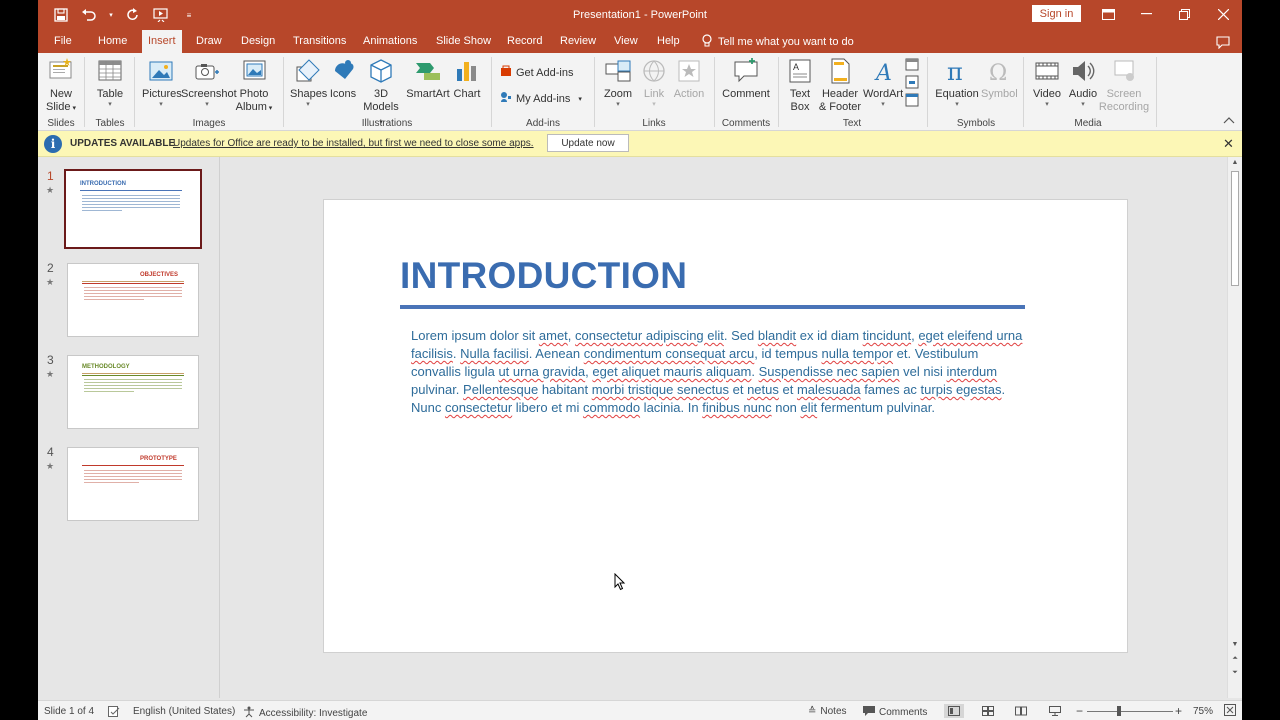  What do you see at coordinates (1223, 42) in the screenshot?
I see `comments-icon` at bounding box center [1223, 42].